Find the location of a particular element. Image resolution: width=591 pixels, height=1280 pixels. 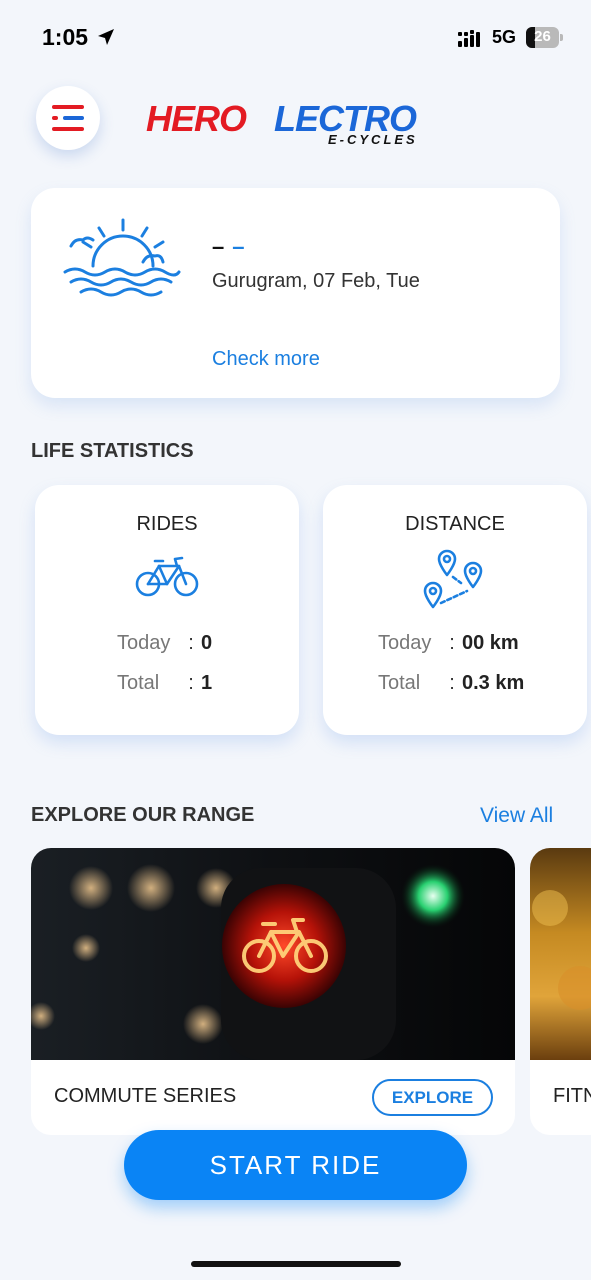

distance-today-row: Today:00 km is located at coordinates (448, 643).